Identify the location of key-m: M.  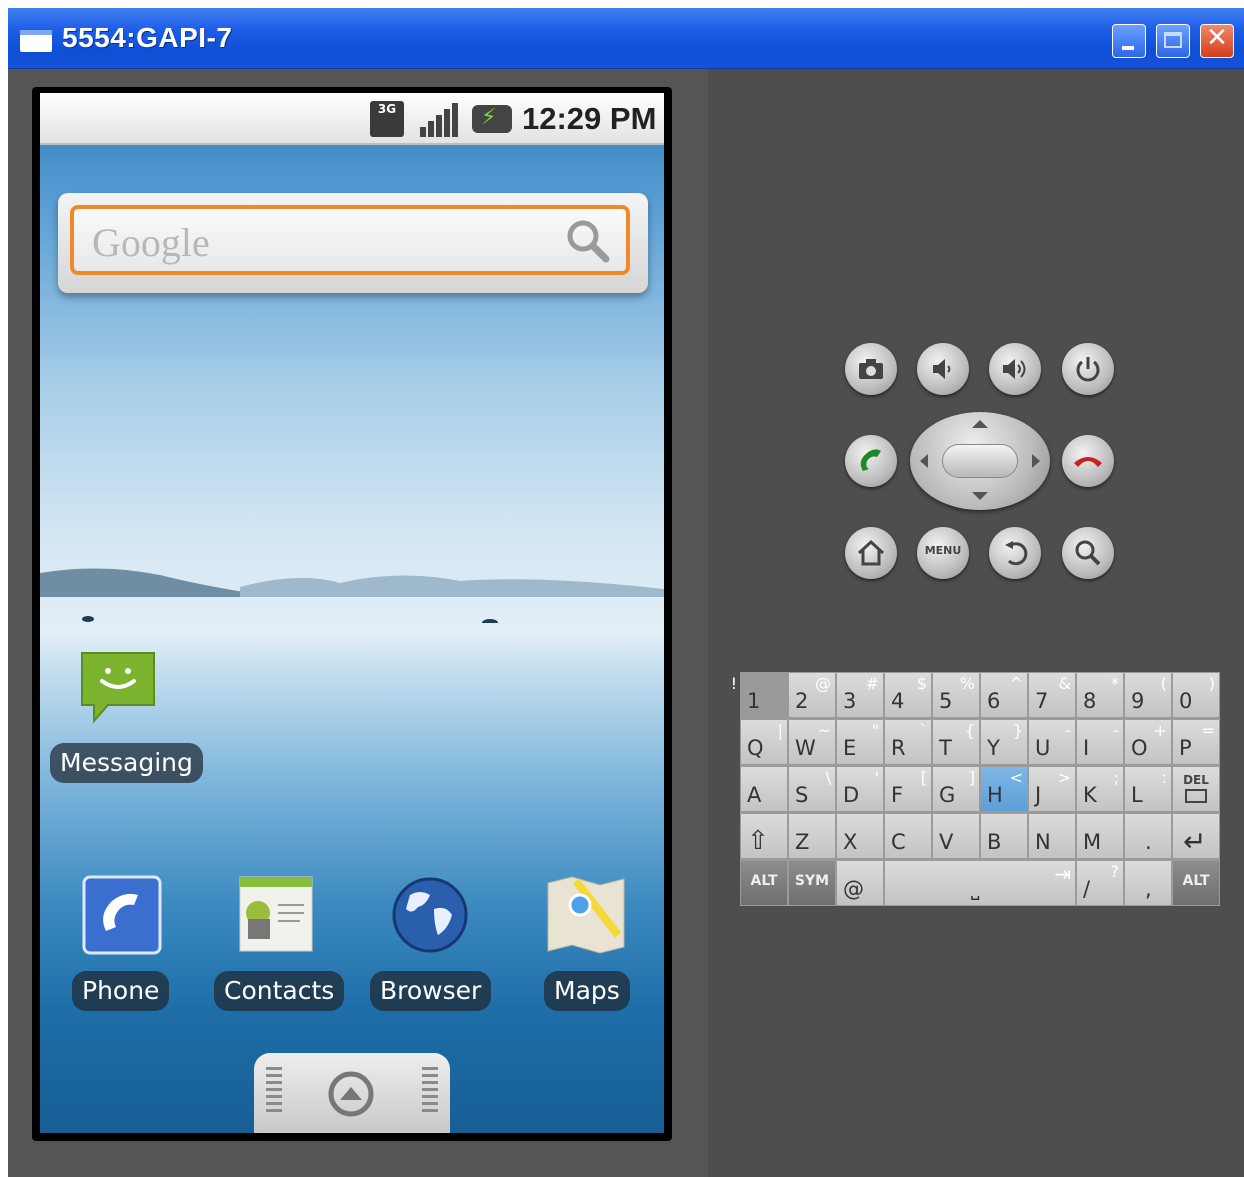
(1100, 836).